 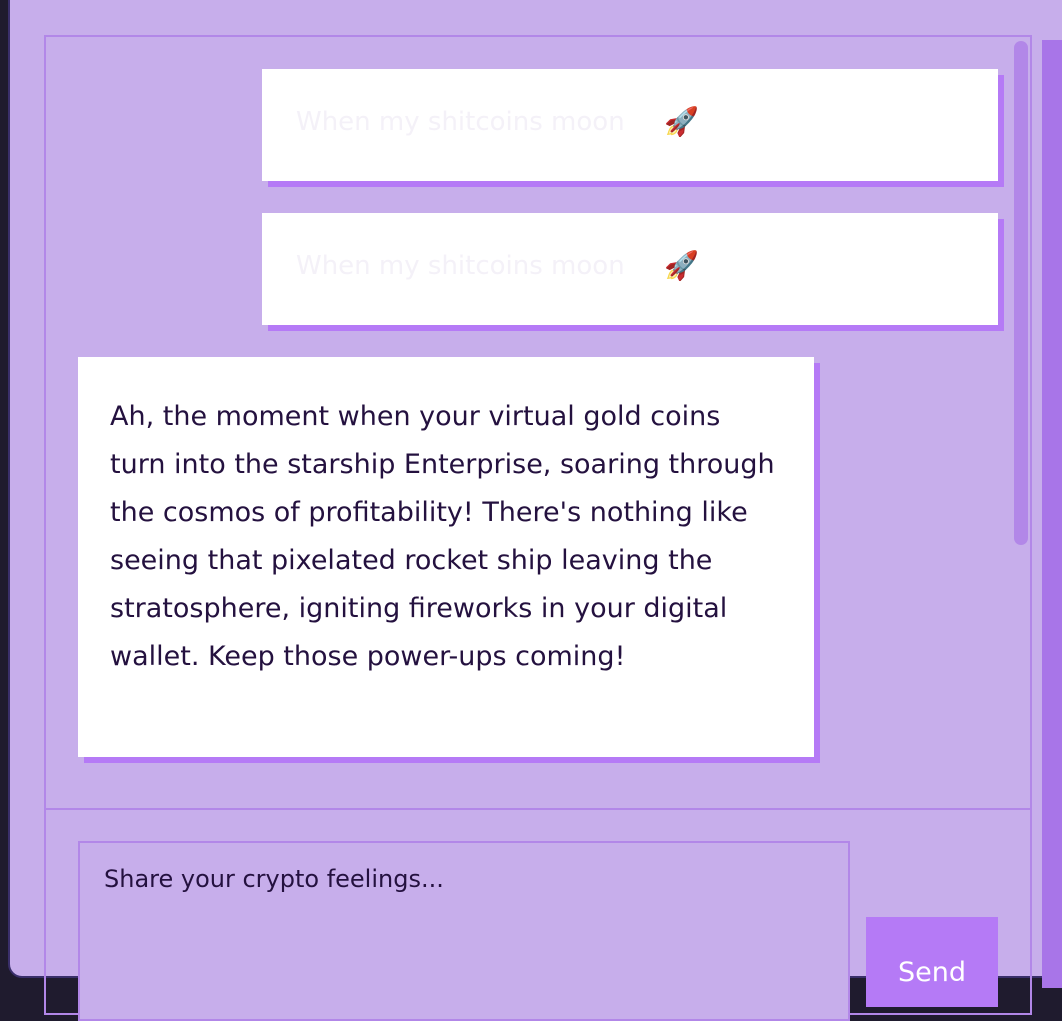 What do you see at coordinates (538, 809) in the screenshot?
I see `composer-divider` at bounding box center [538, 809].